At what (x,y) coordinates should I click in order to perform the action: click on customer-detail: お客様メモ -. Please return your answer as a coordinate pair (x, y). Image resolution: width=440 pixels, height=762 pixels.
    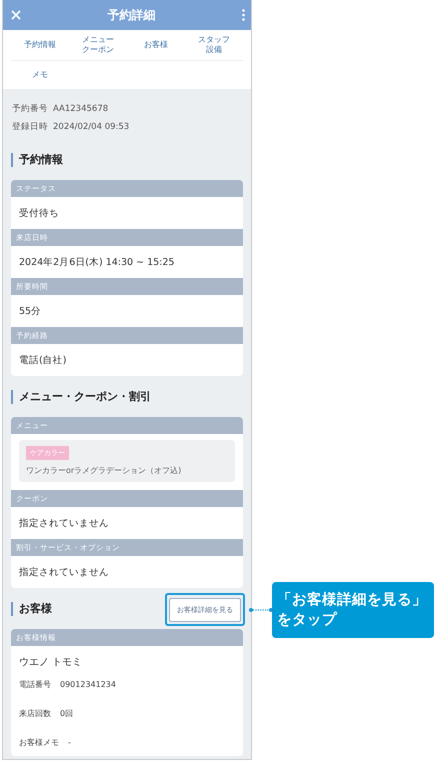
    Looking at the image, I should click on (45, 742).